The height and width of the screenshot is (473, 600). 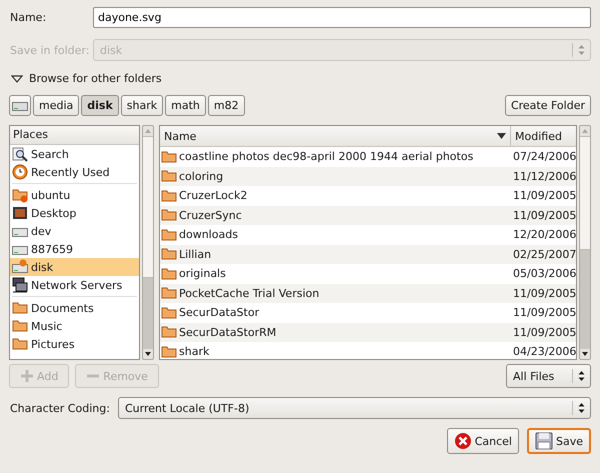 What do you see at coordinates (74, 249) in the screenshot?
I see `places-item: 887659` at bounding box center [74, 249].